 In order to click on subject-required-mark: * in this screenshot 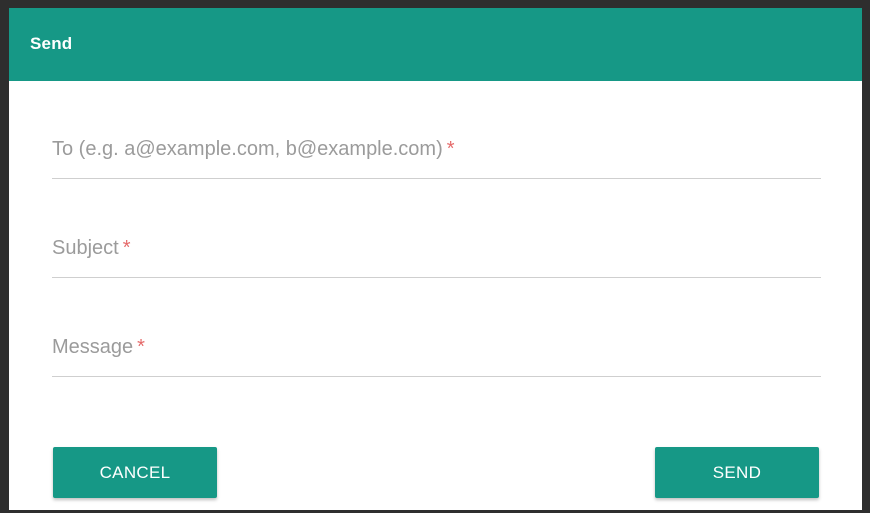, I will do `click(126, 248)`.